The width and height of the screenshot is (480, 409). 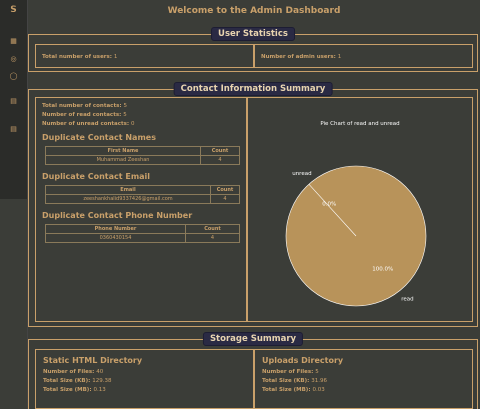 What do you see at coordinates (102, 381) in the screenshot?
I see `static-kb-value: 129.38` at bounding box center [102, 381].